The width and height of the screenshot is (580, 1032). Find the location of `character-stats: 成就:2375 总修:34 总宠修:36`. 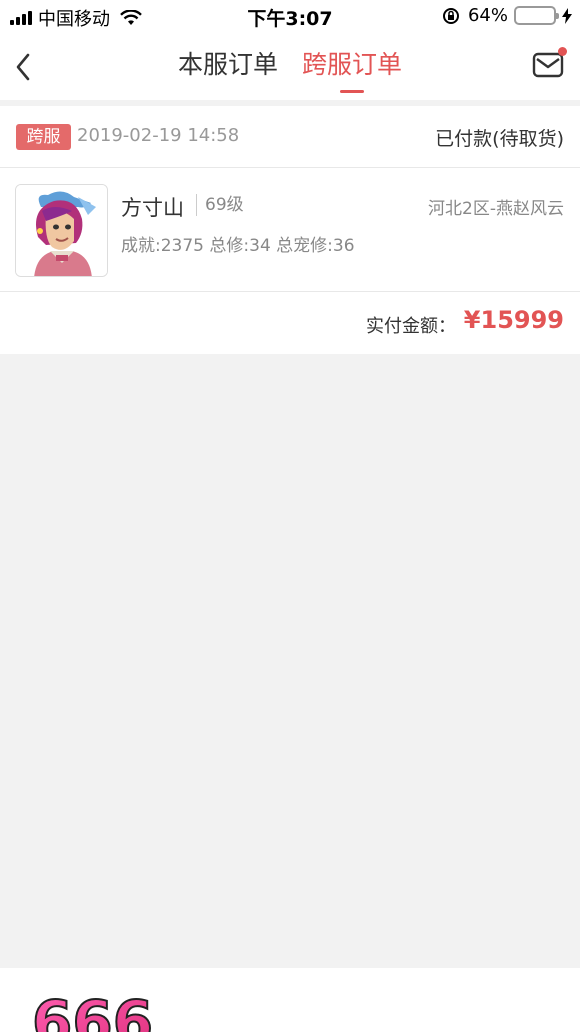

character-stats: 成就:2375 总修:34 总宠修:36 is located at coordinates (238, 246).